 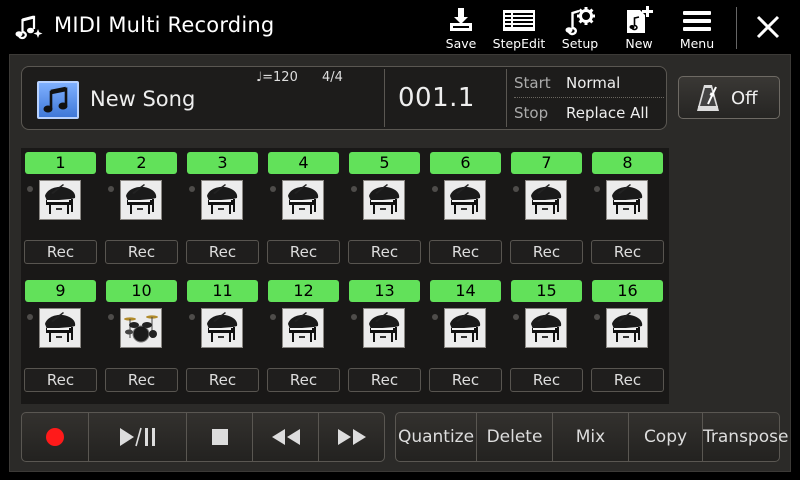 What do you see at coordinates (465, 291) in the screenshot?
I see `channel-number-button: 14` at bounding box center [465, 291].